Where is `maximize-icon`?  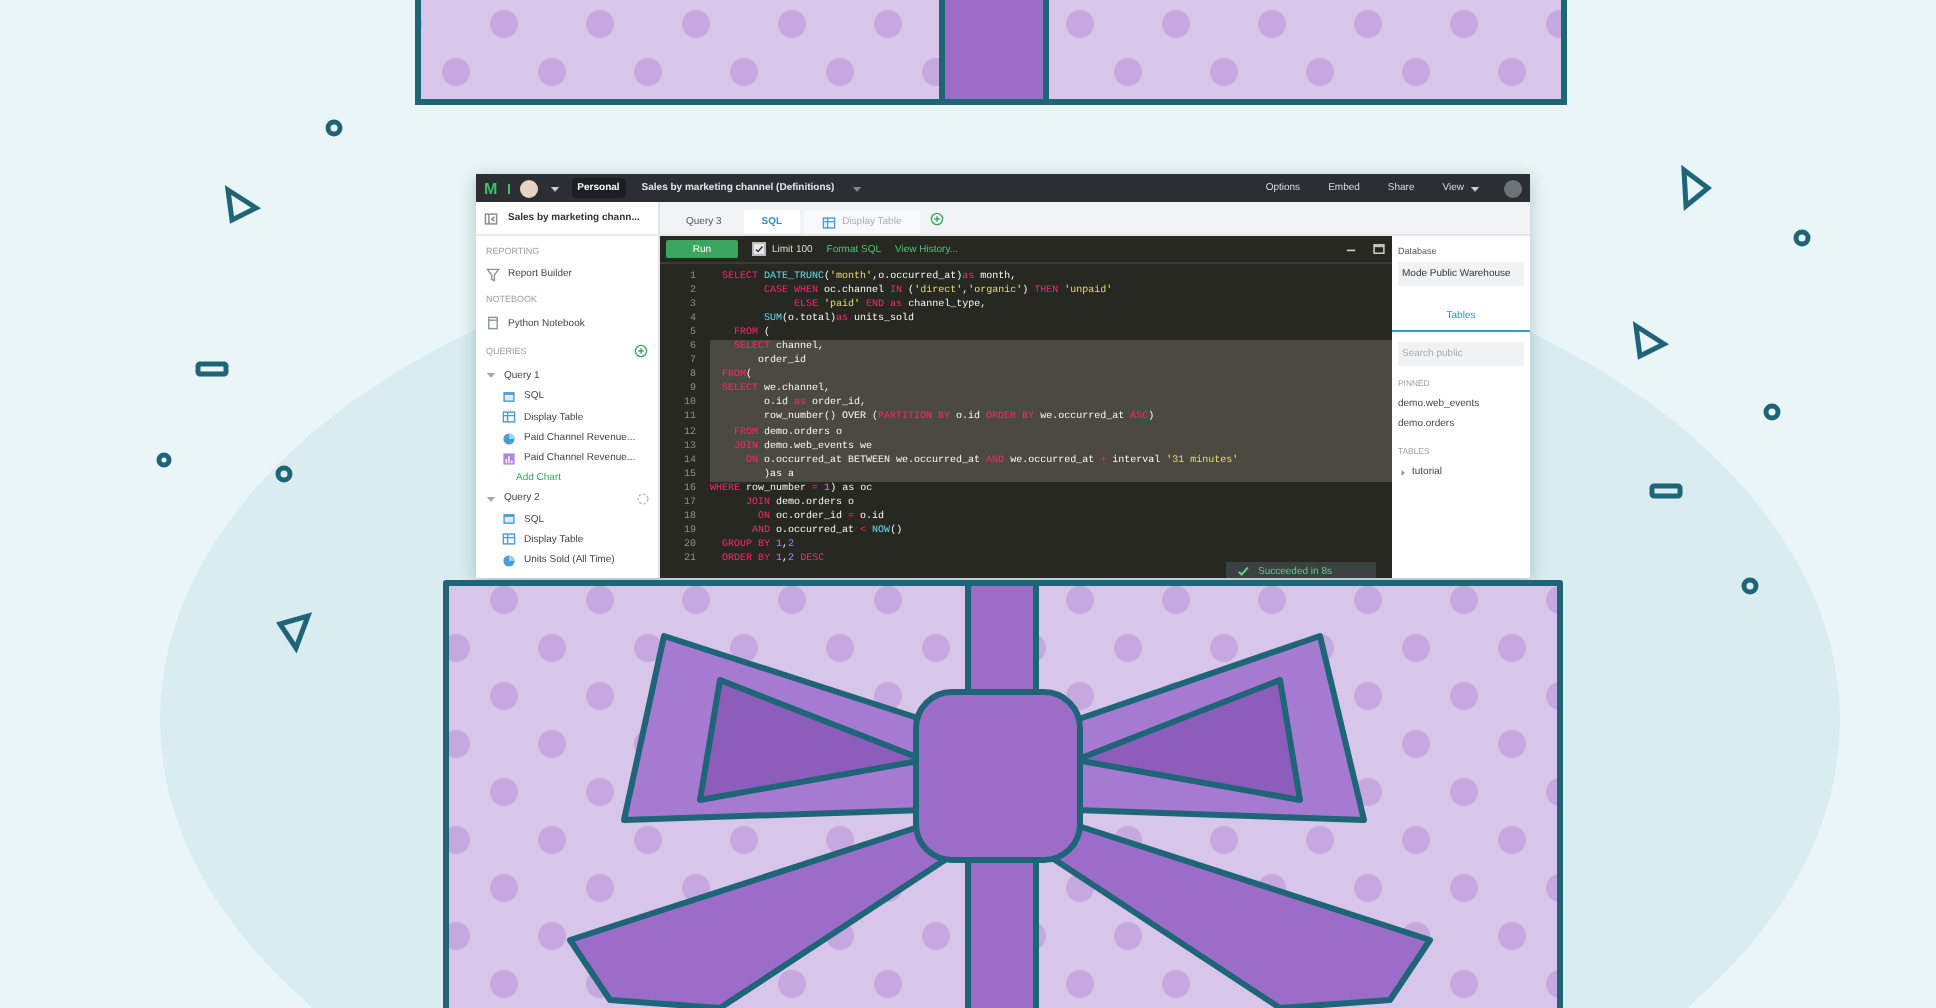 maximize-icon is located at coordinates (1379, 249).